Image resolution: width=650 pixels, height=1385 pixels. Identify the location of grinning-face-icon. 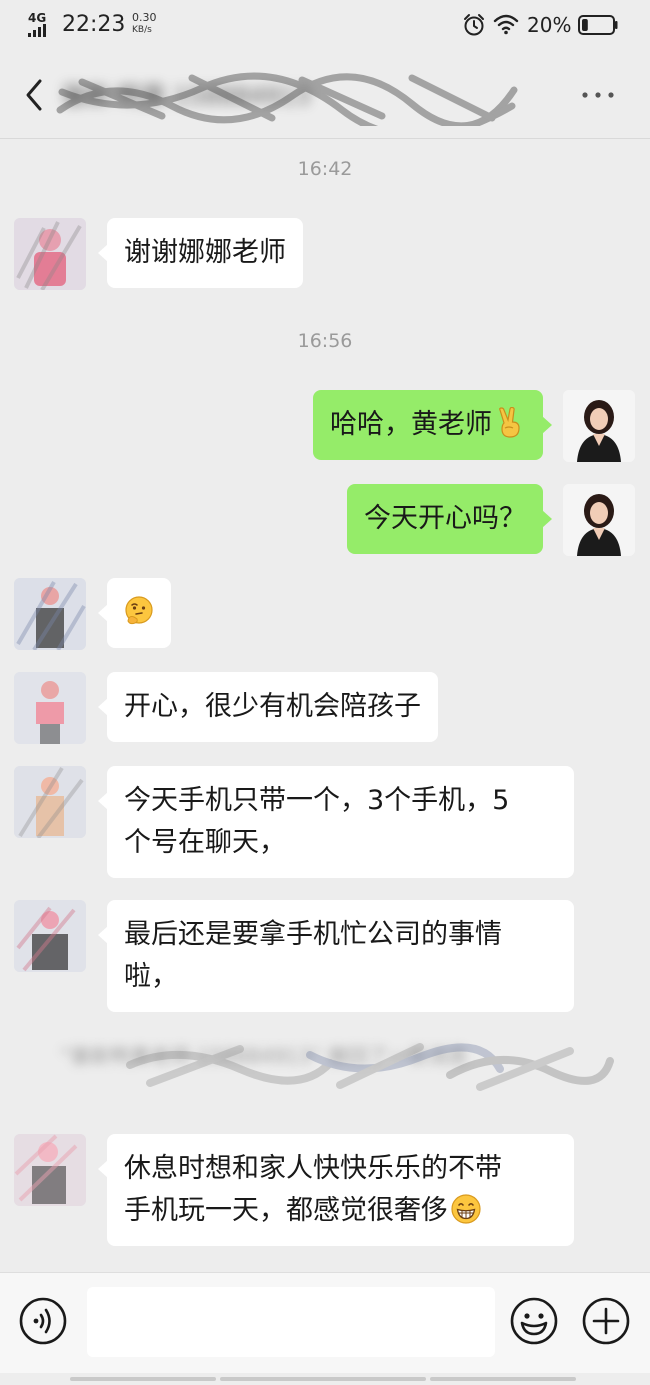
(466, 1209).